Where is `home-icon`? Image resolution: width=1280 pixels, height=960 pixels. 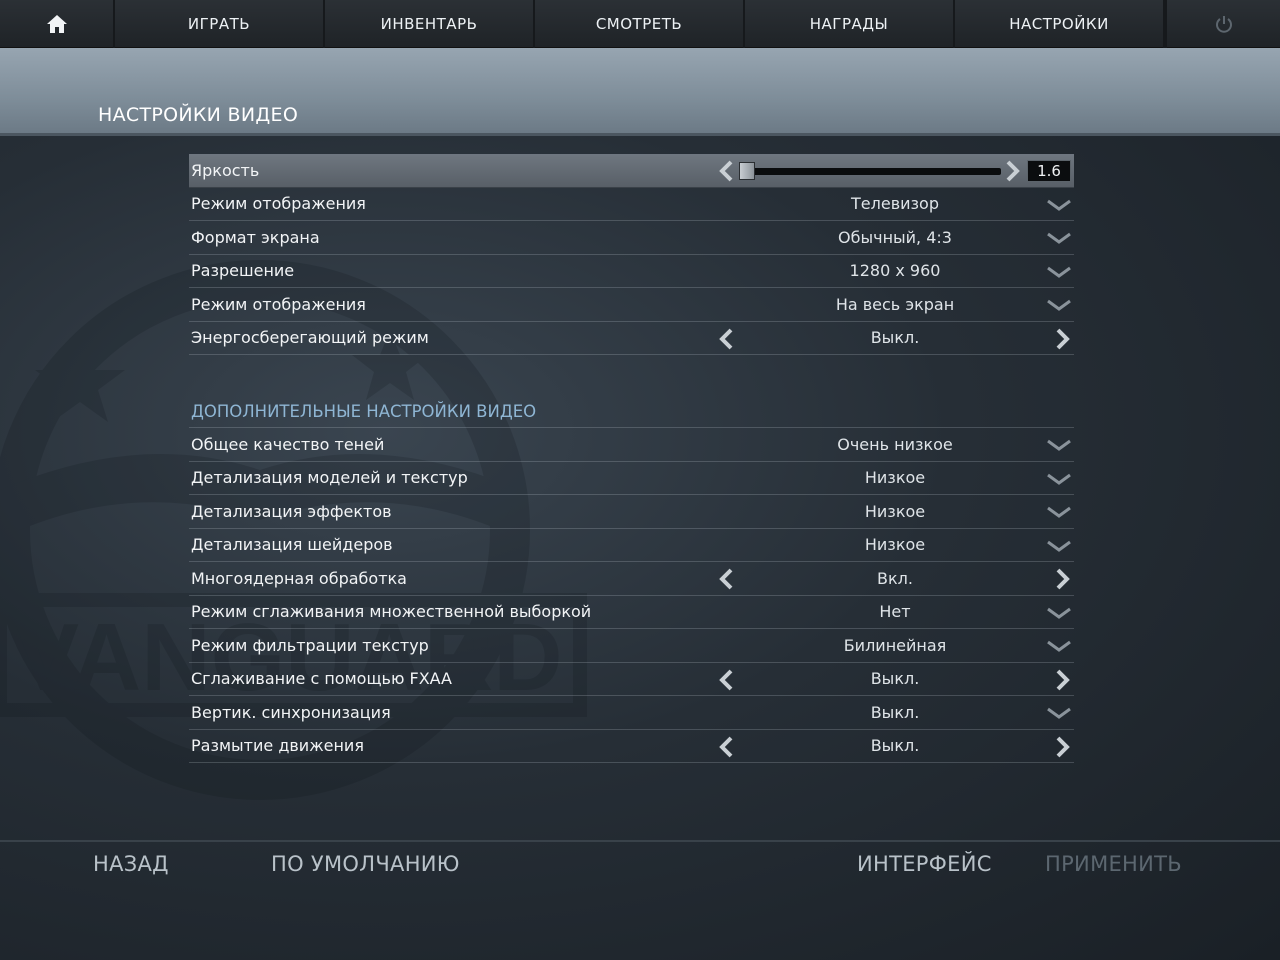
home-icon is located at coordinates (56, 24).